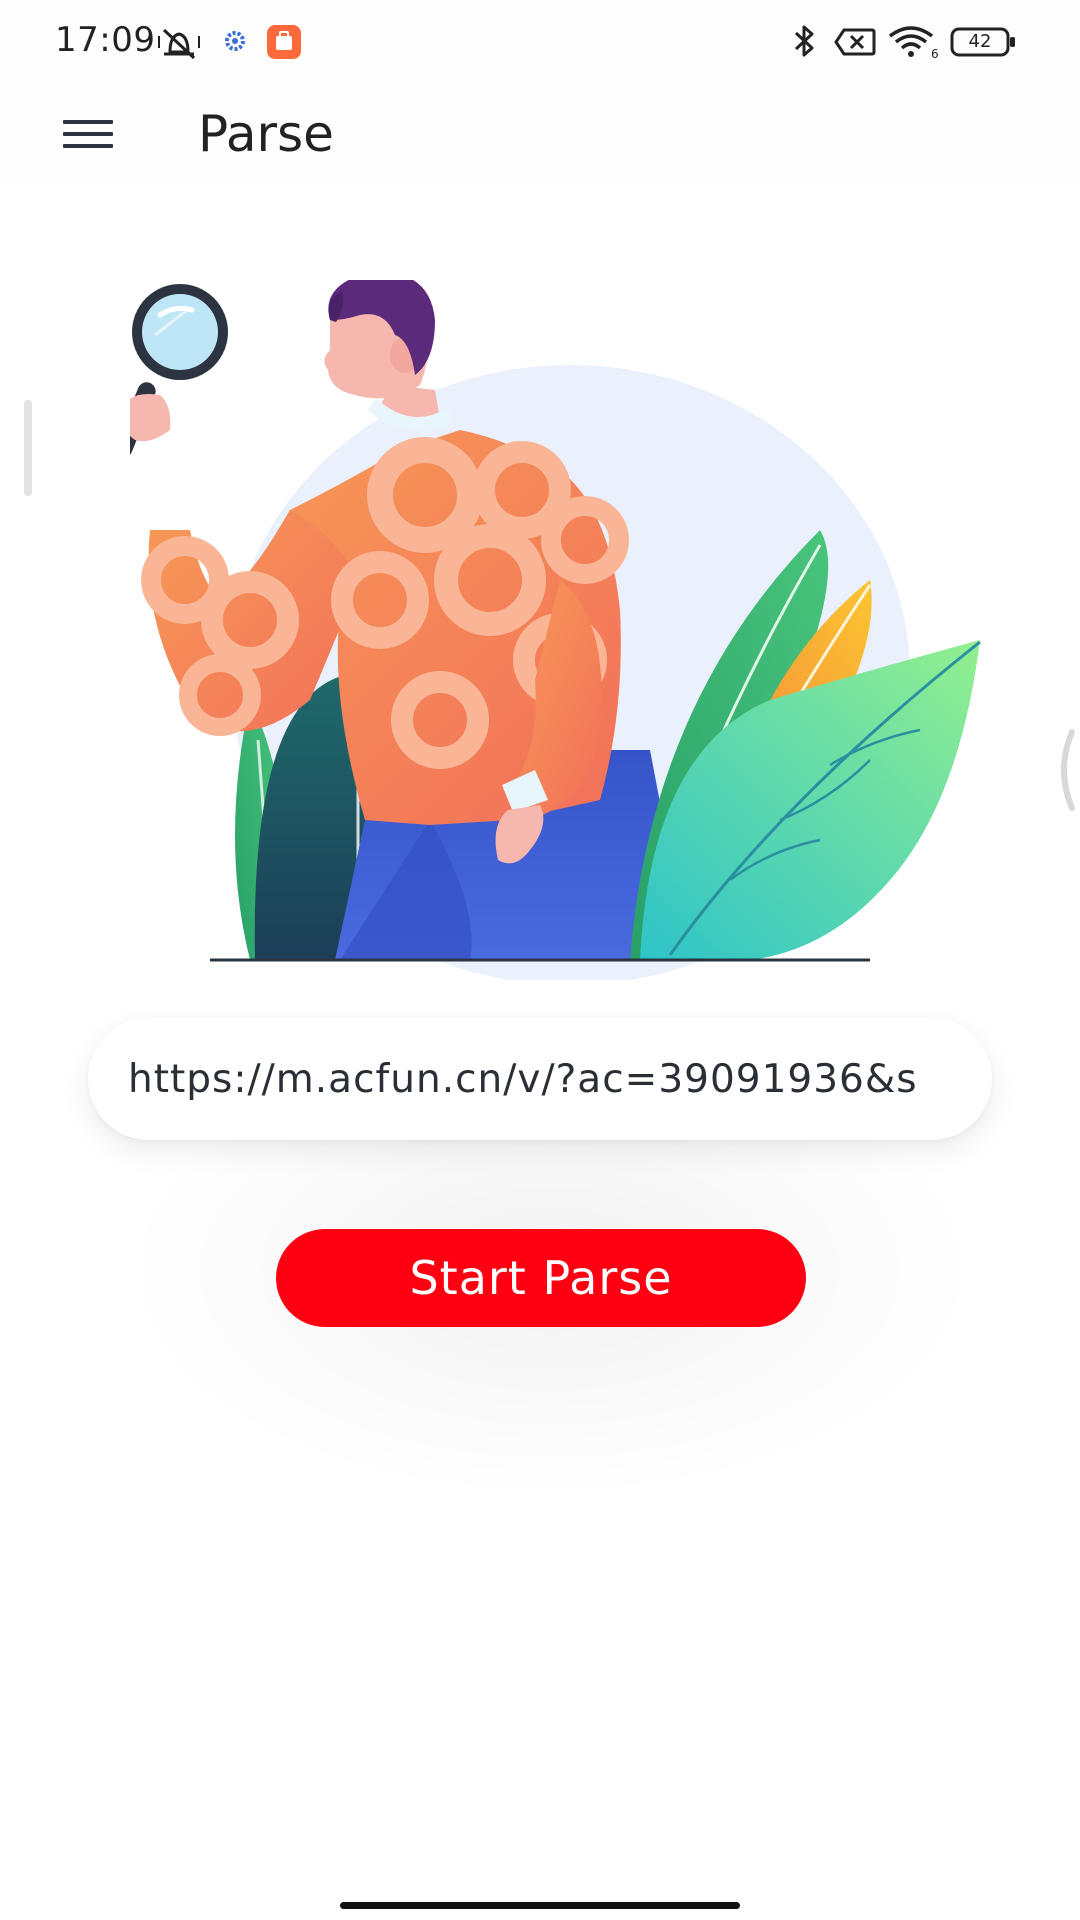  Describe the element at coordinates (284, 42) in the screenshot. I see `app-notification-icon` at that location.